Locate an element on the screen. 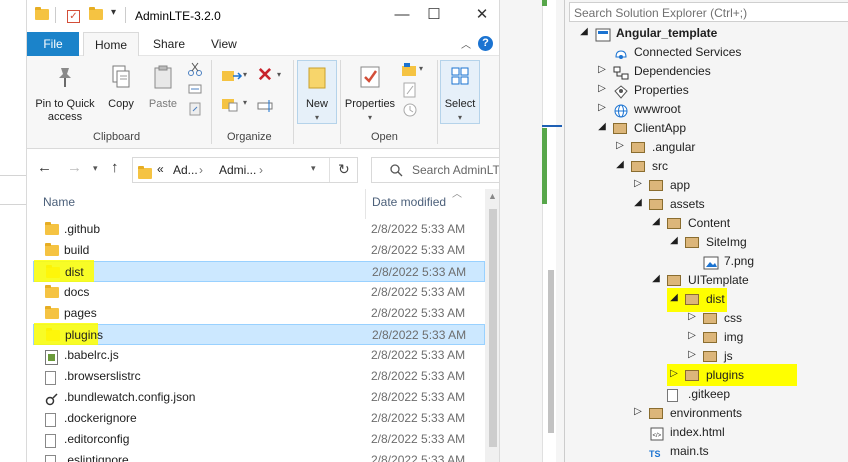 Image resolution: width=848 pixels, height=462 pixels. help-icon: ? is located at coordinates (485, 43).